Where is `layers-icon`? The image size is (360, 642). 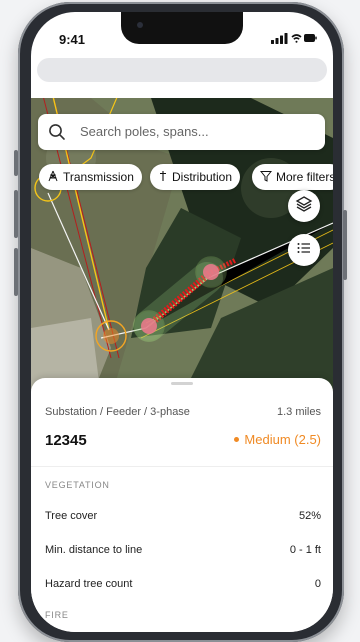 layers-icon is located at coordinates (304, 206).